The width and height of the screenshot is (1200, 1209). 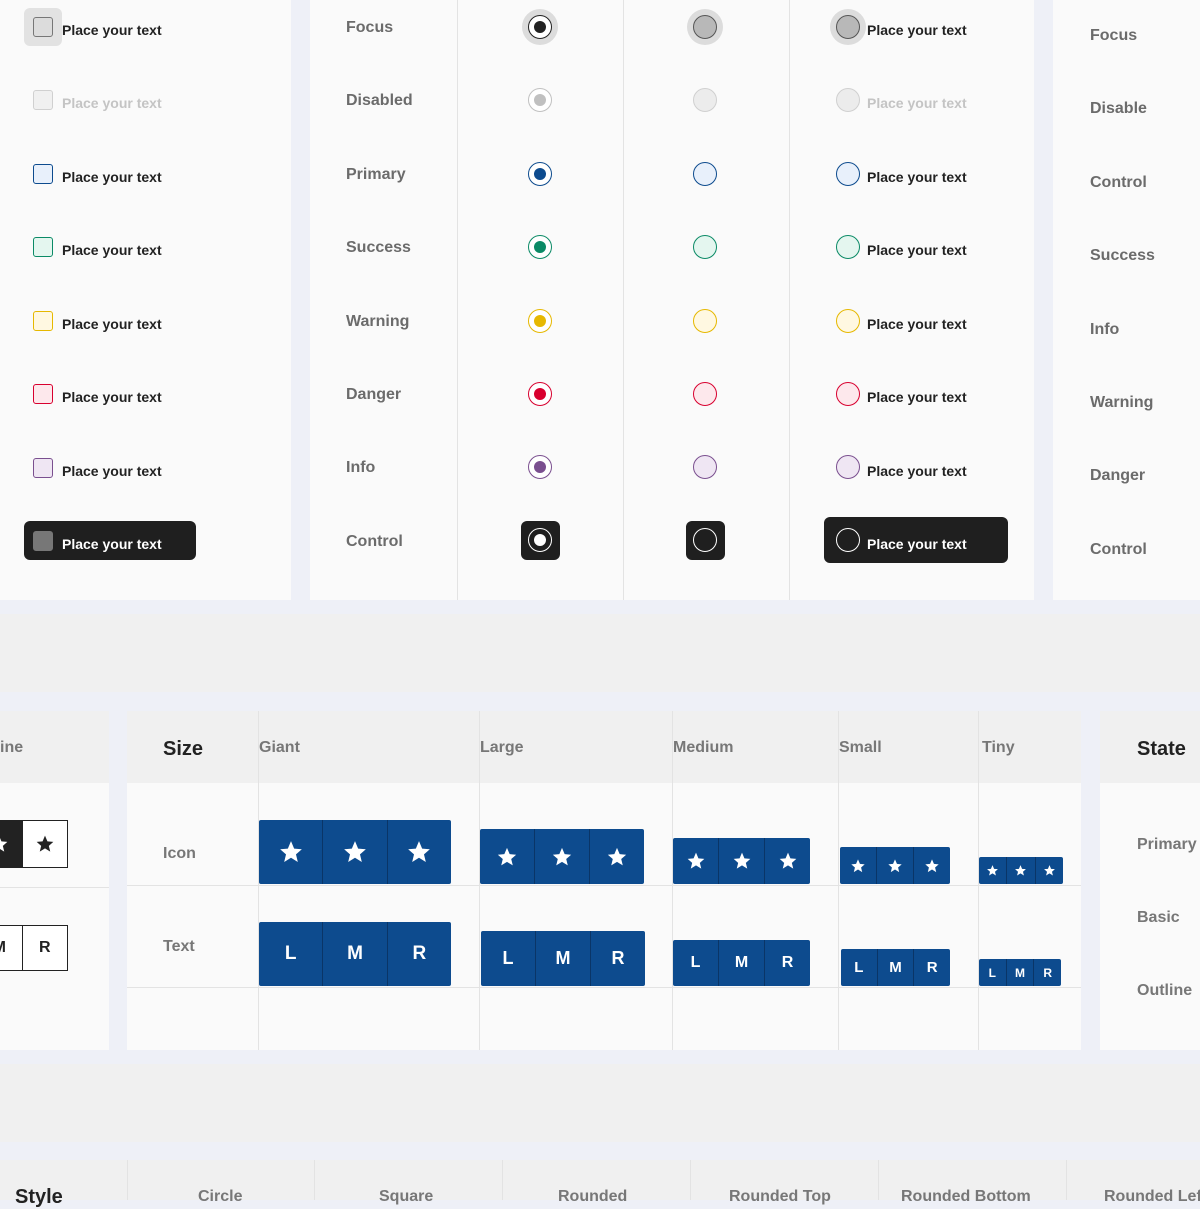 What do you see at coordinates (540, 27) in the screenshot?
I see `radio-checked-focus` at bounding box center [540, 27].